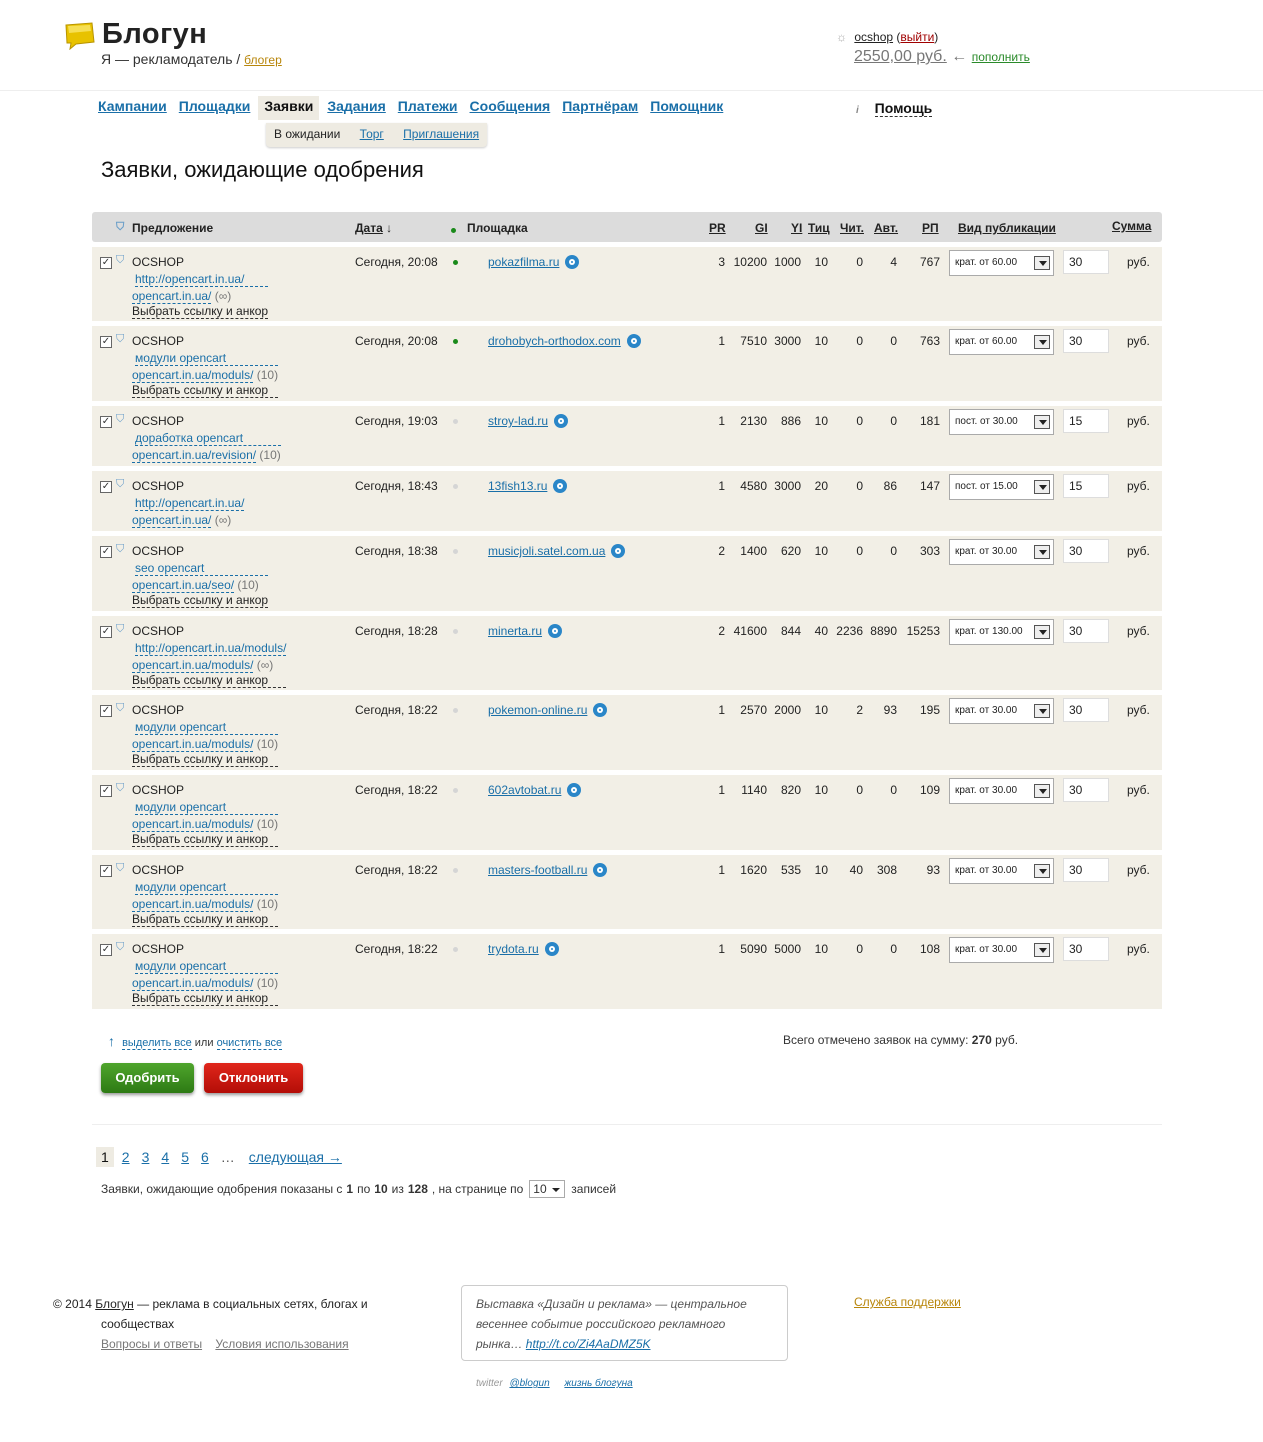 The height and width of the screenshot is (1442, 1263). I want to click on publication-type-select: пост. от 30.00, so click(1001, 422).